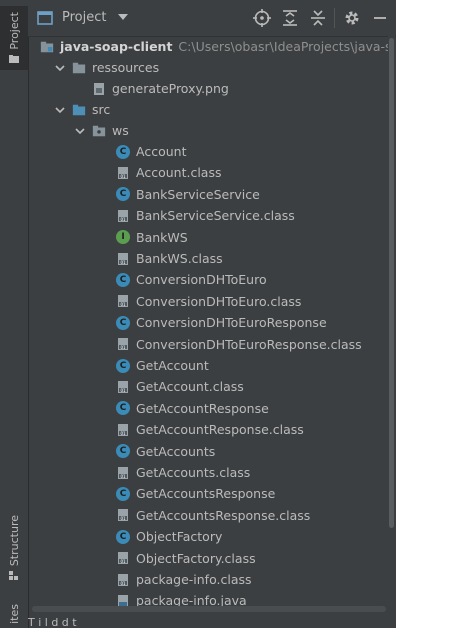  What do you see at coordinates (14, 548) in the screenshot?
I see `structure-tool-tab: Structure` at bounding box center [14, 548].